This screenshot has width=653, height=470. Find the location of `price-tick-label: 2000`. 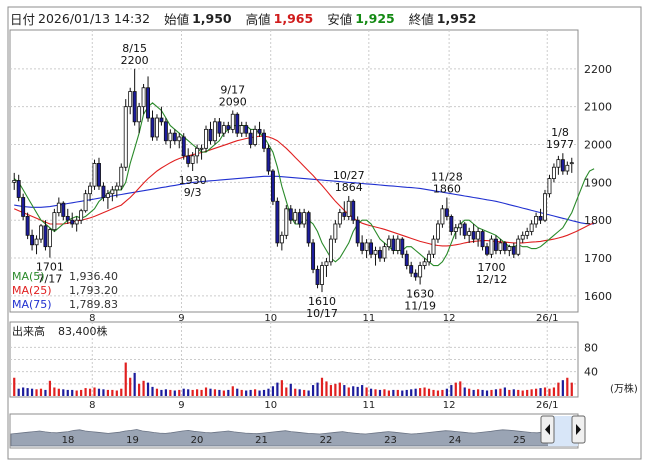

price-tick-label: 2000 is located at coordinates (598, 145).